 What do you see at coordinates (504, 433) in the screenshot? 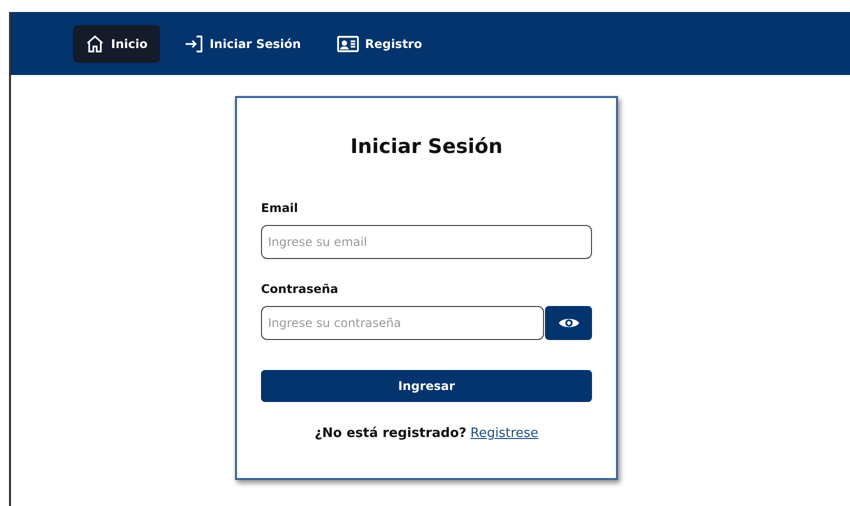
I see `register-link: Registrese` at bounding box center [504, 433].